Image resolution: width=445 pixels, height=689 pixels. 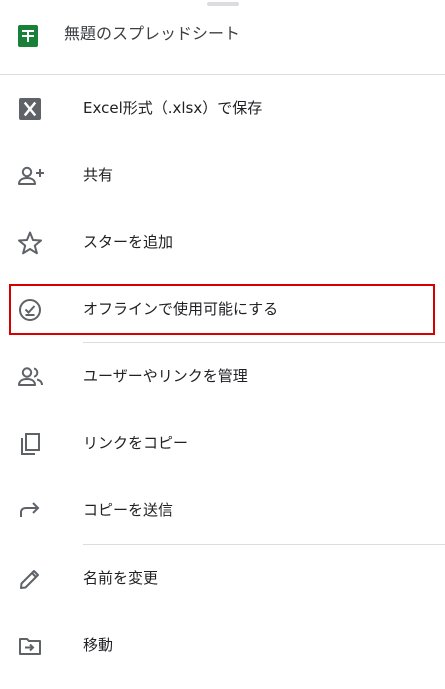 I want to click on menu-item-label: 名前を変更, so click(x=121, y=578).